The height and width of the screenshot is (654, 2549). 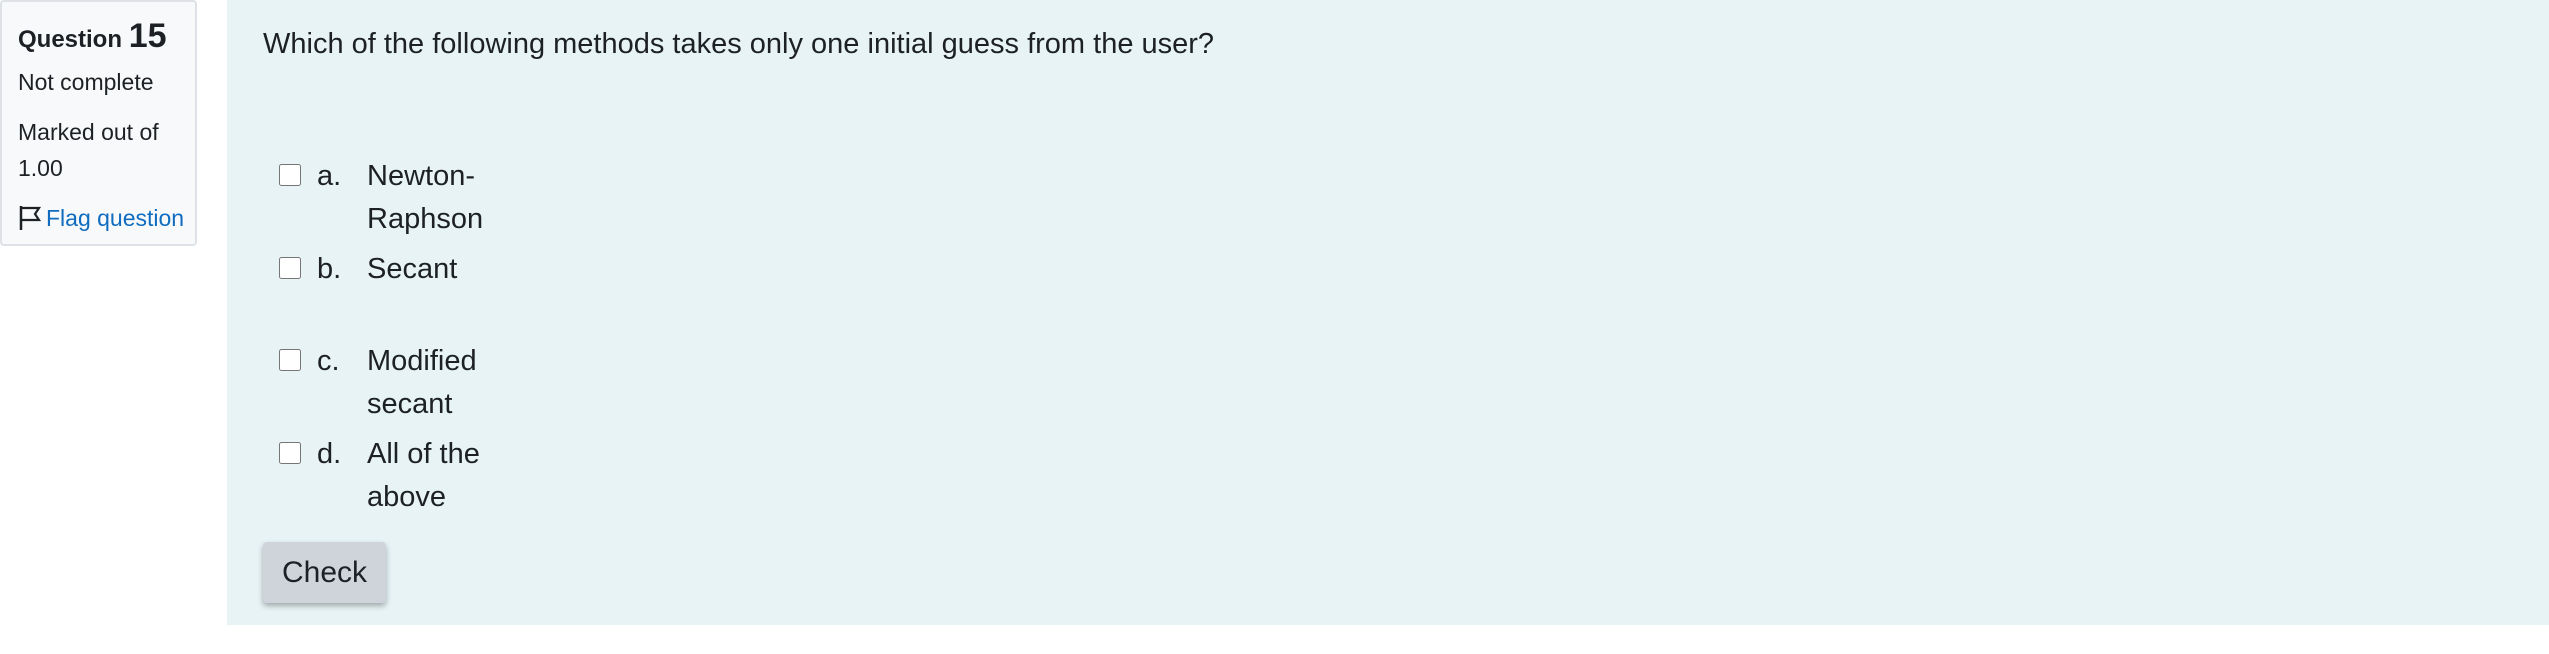 I want to click on answer-option-b: b. Secant, so click(x=385, y=294).